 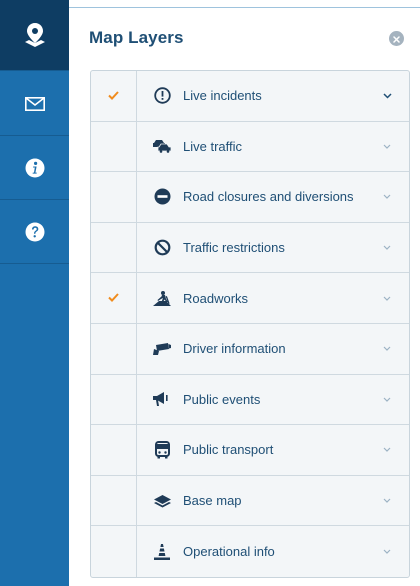 What do you see at coordinates (234, 349) in the screenshot?
I see `layer-label: Driver information` at bounding box center [234, 349].